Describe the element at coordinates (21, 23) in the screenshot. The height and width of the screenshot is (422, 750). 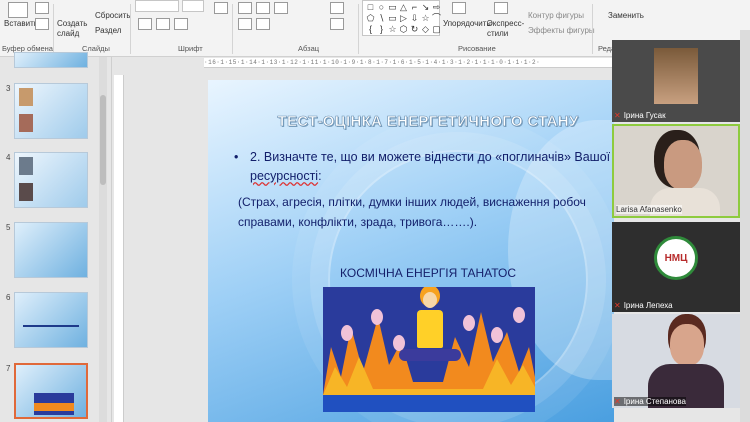
I see `insert-button: Вставить` at that location.